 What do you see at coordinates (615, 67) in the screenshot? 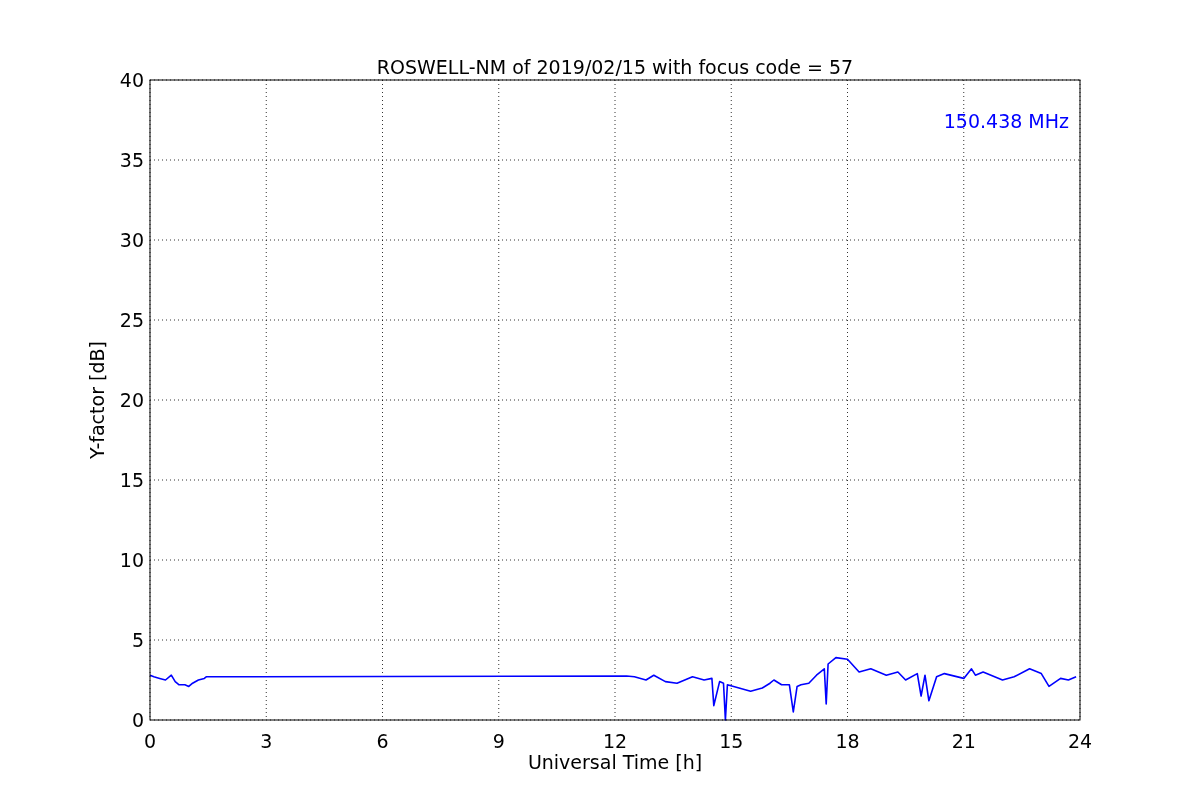
I see `chart-title: ROSWELL-NM of 2019/02/15 with focus code = 57` at bounding box center [615, 67].